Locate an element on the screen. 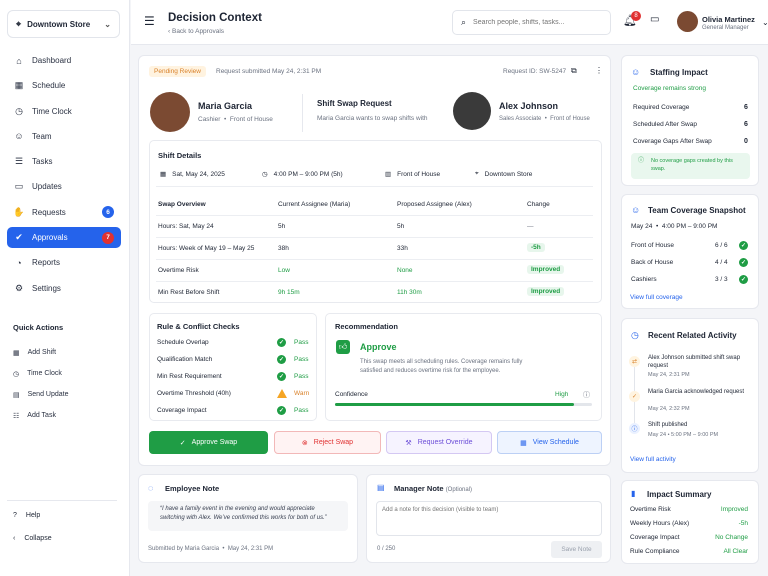 This screenshot has width=768, height=576. request-override-button: ⚒ Request Override is located at coordinates (439, 442).